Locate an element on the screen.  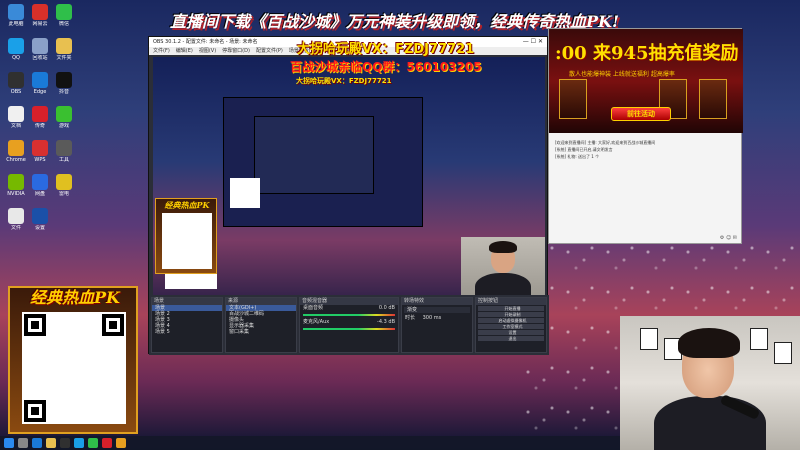
desktop-icon-5: 文件夹 is located at coordinates (64, 49).